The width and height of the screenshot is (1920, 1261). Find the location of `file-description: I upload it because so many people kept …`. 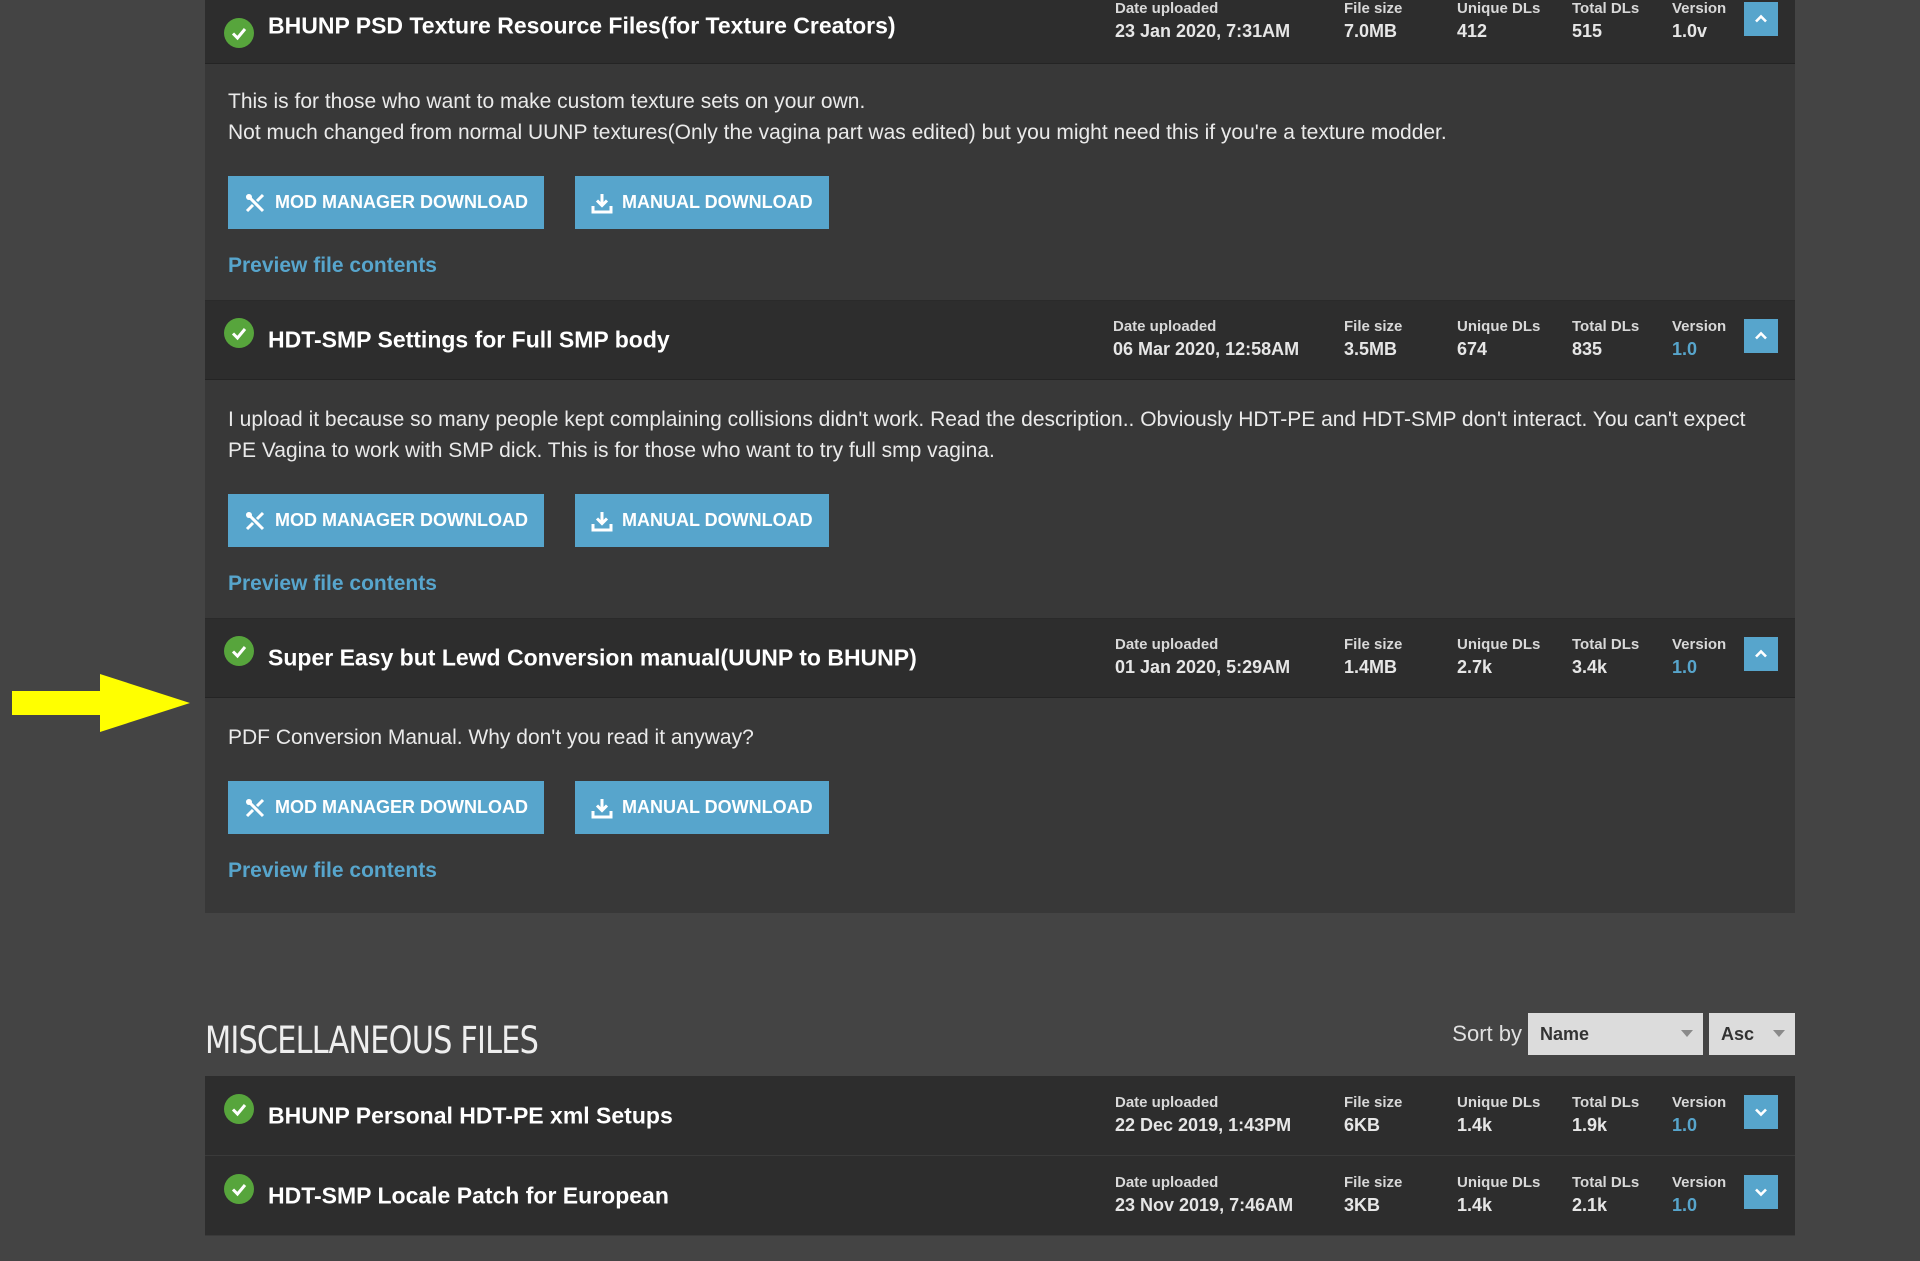

file-description: I upload it because so many people kept … is located at coordinates (987, 435).